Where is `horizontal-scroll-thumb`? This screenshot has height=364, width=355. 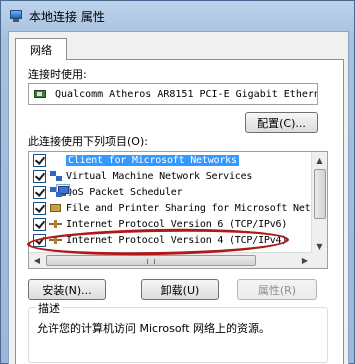
horizontal-scroll-thumb is located at coordinates (151, 260).